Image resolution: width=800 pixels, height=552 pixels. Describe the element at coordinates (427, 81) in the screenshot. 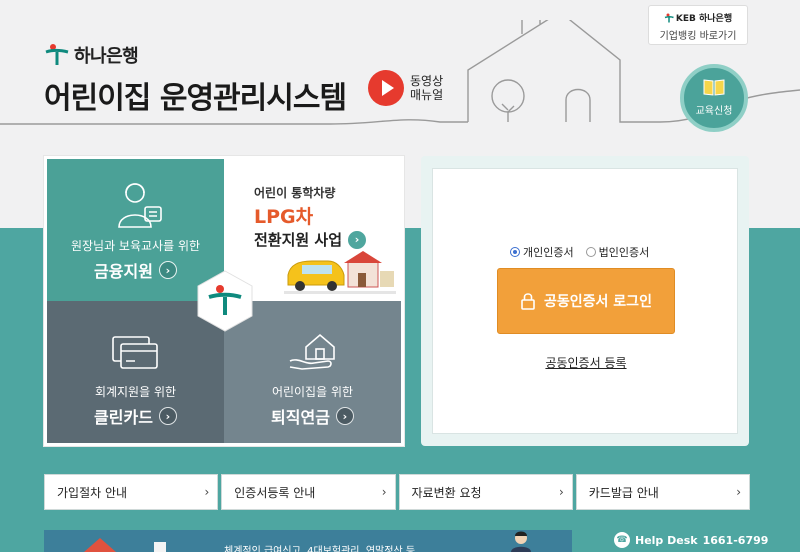

I see `video-manual-label-line1: 동영상` at that location.